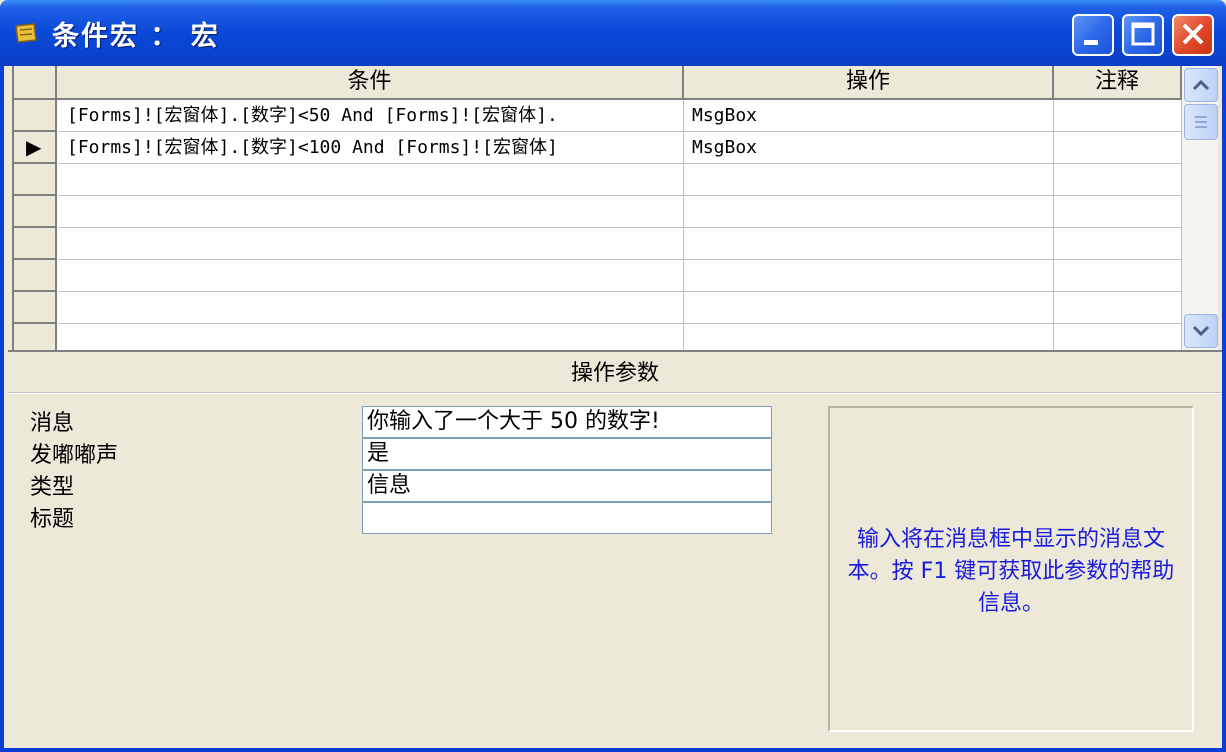  I want to click on help-text: 输入将在消息框中显示的消息文本。按 F1 键可获取此参数的帮助信息。, so click(1011, 571).